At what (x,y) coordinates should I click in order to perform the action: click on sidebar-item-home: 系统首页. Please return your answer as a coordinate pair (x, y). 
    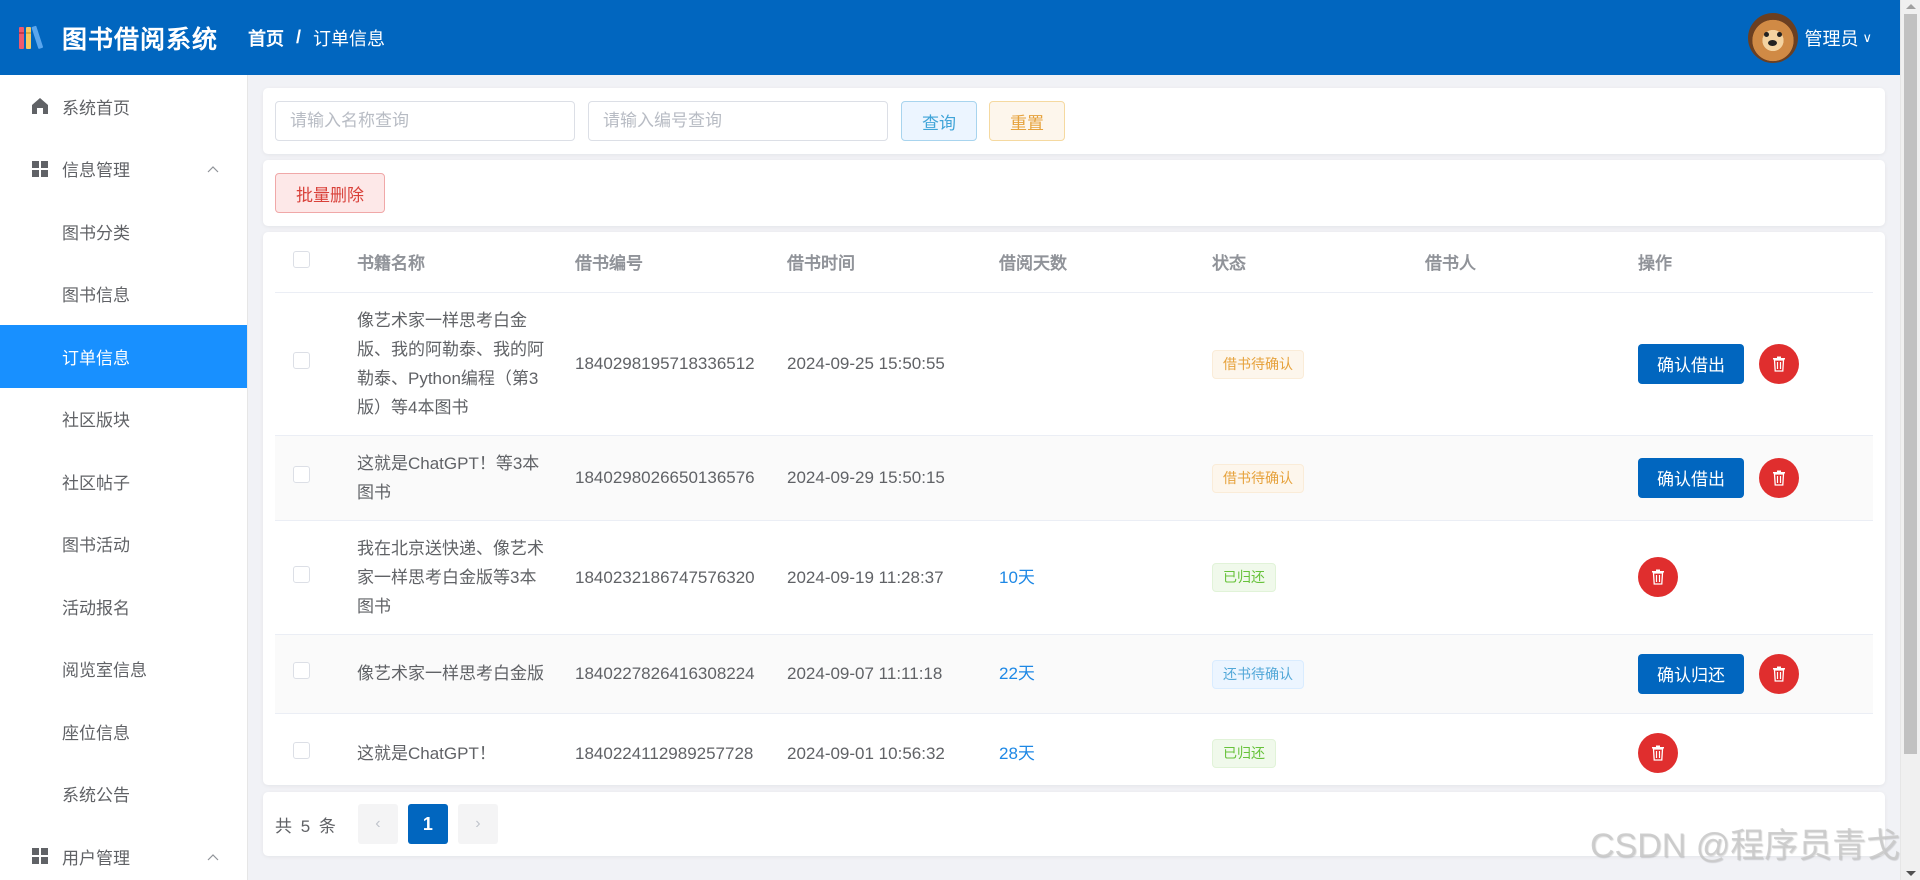
    Looking at the image, I should click on (123, 106).